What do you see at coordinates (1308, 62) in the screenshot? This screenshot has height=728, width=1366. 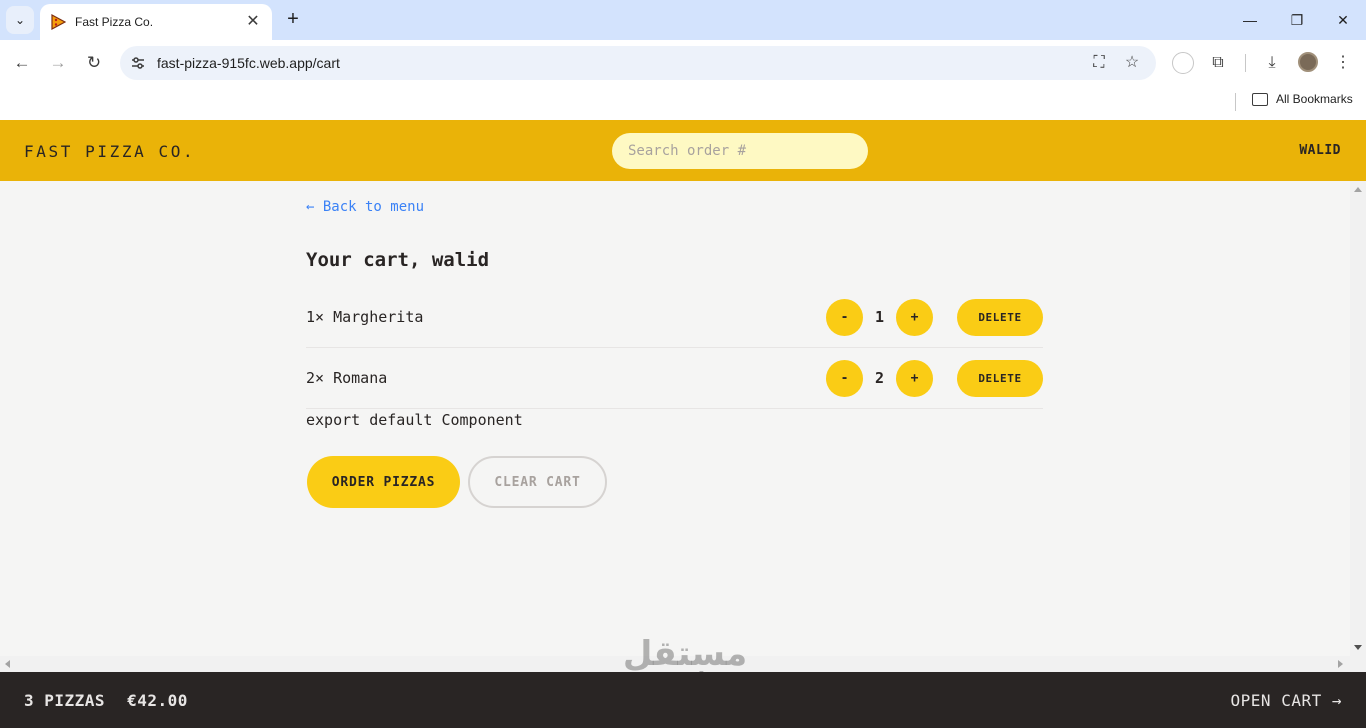 I see `profile-avatar` at bounding box center [1308, 62].